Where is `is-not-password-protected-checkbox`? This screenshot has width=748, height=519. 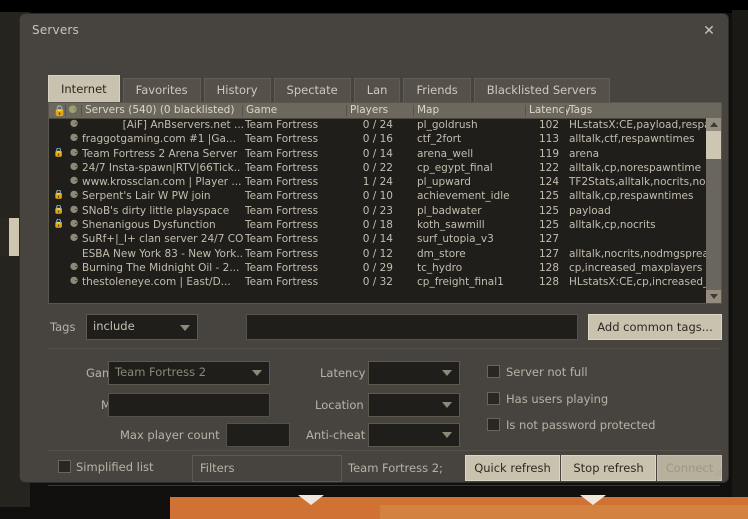
is-not-password-protected-checkbox is located at coordinates (493, 424).